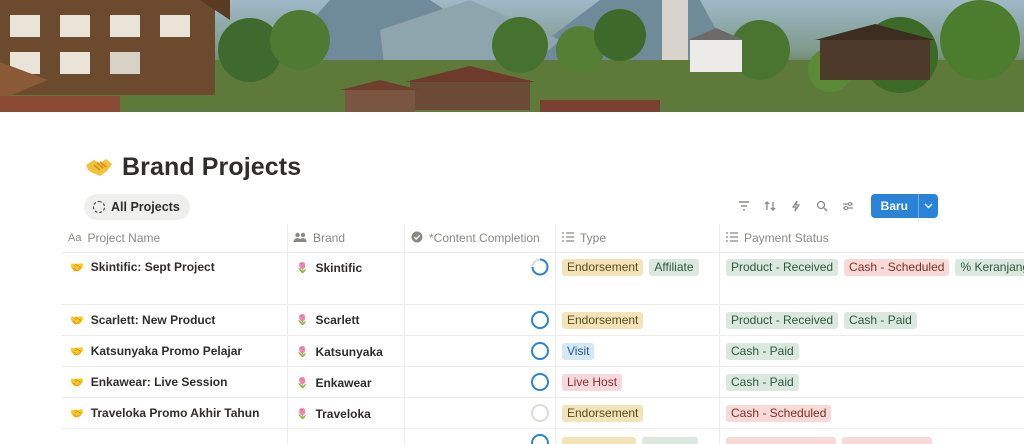  What do you see at coordinates (744, 206) in the screenshot?
I see `filter-icon` at bounding box center [744, 206].